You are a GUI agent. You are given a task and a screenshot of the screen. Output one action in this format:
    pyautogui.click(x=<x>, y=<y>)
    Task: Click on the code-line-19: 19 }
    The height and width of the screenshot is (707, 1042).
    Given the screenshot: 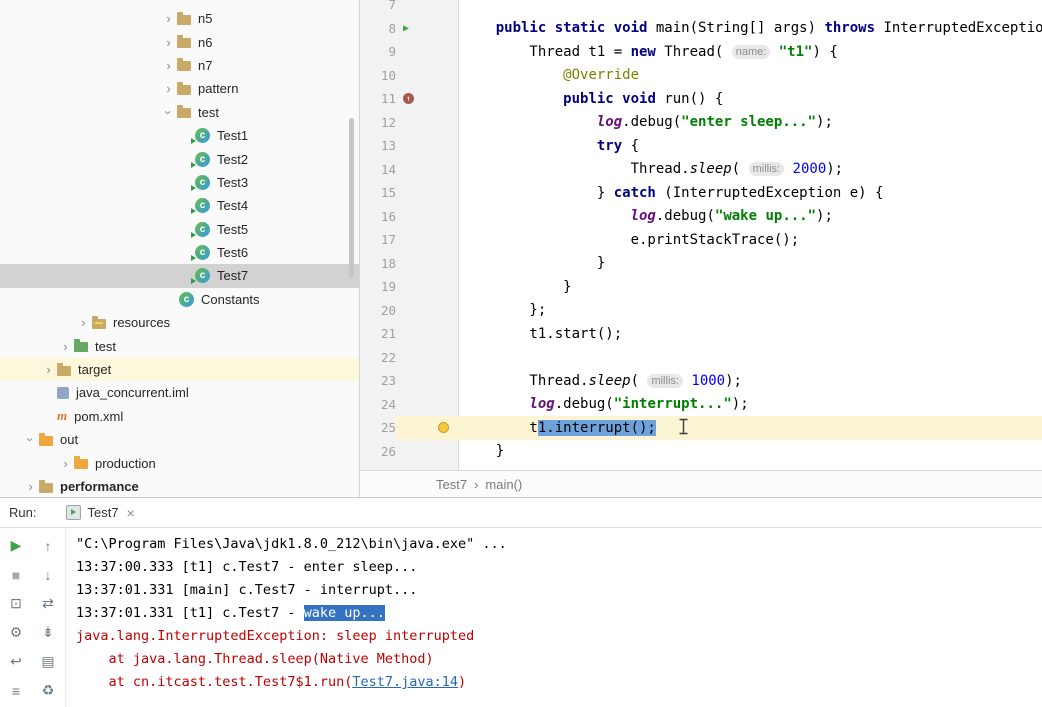 What is the action you would take?
    pyautogui.click(x=701, y=287)
    